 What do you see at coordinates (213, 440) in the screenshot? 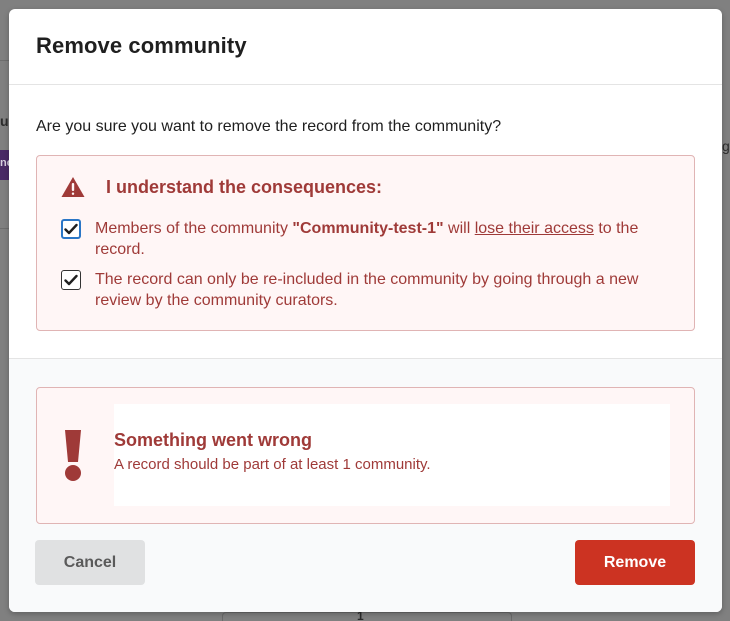
I see `error-title: Something went wrong` at bounding box center [213, 440].